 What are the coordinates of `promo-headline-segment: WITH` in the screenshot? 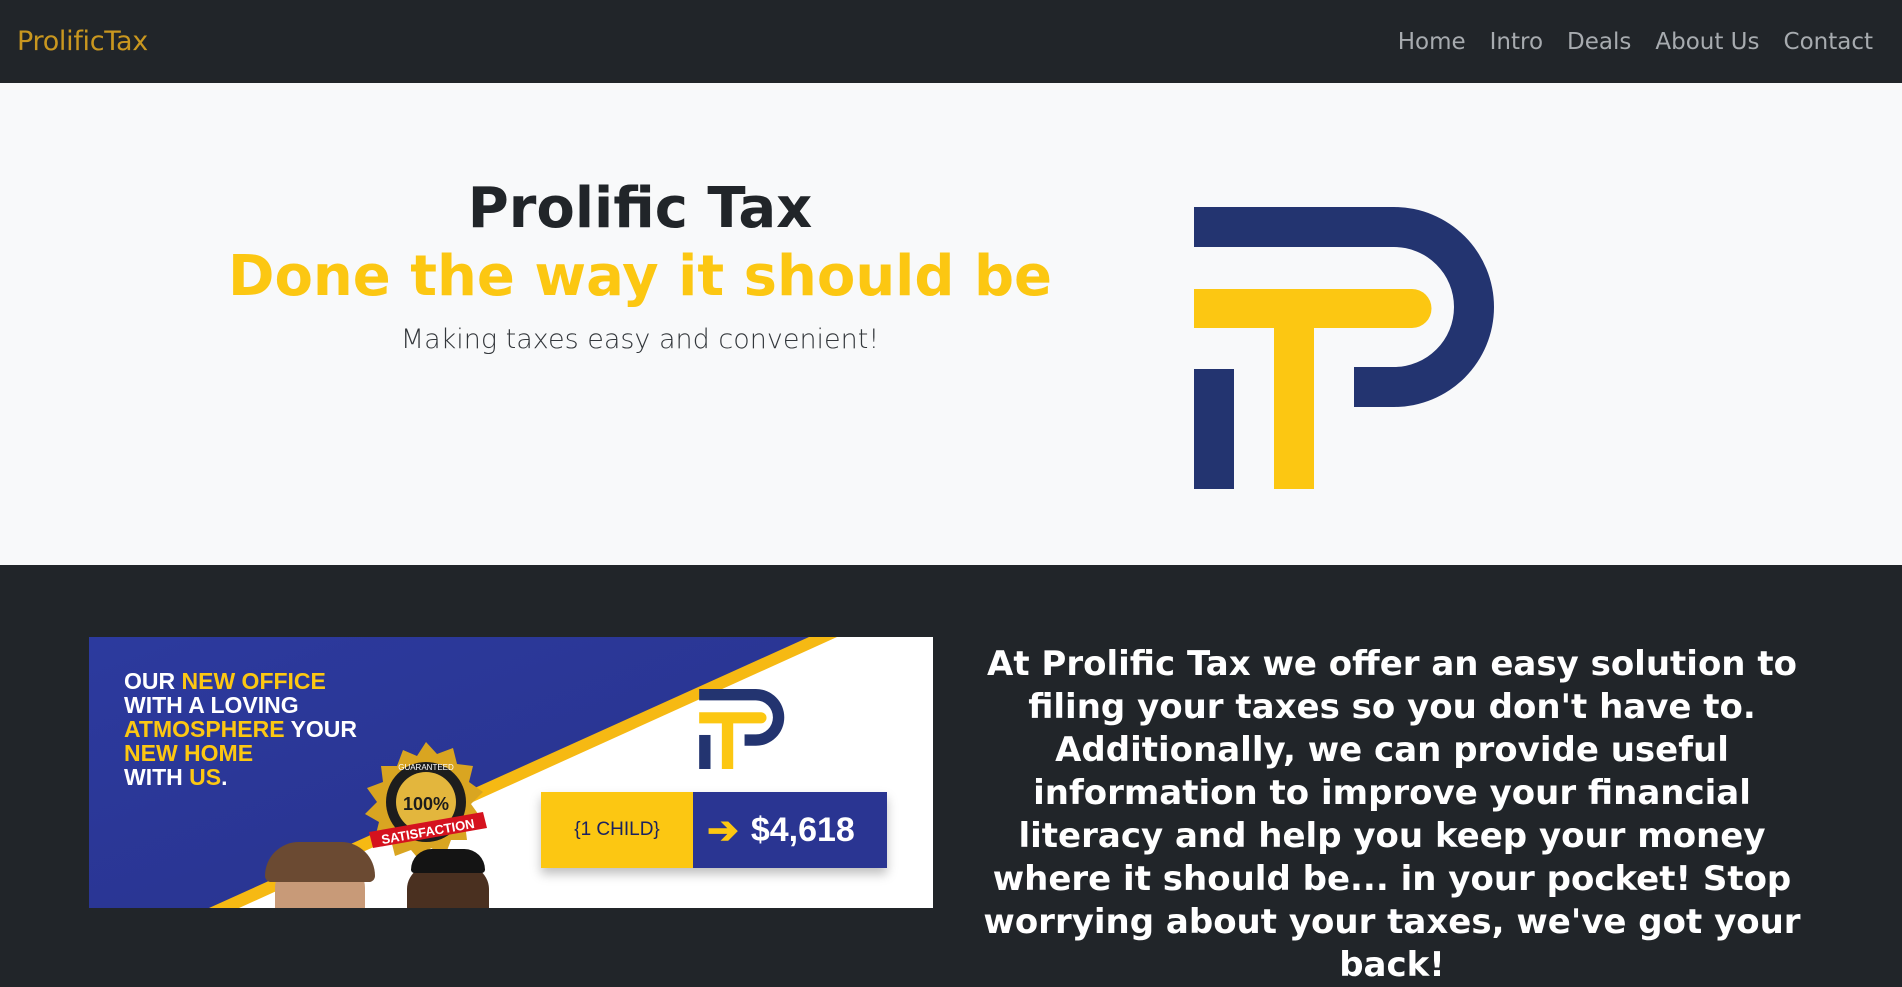 It's located at (157, 777).